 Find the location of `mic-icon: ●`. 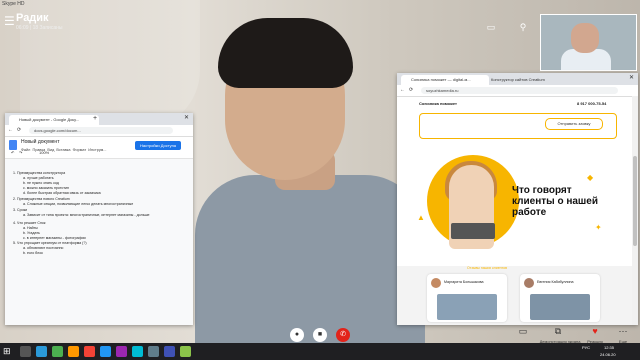

mic-icon: ● is located at coordinates (297, 335).